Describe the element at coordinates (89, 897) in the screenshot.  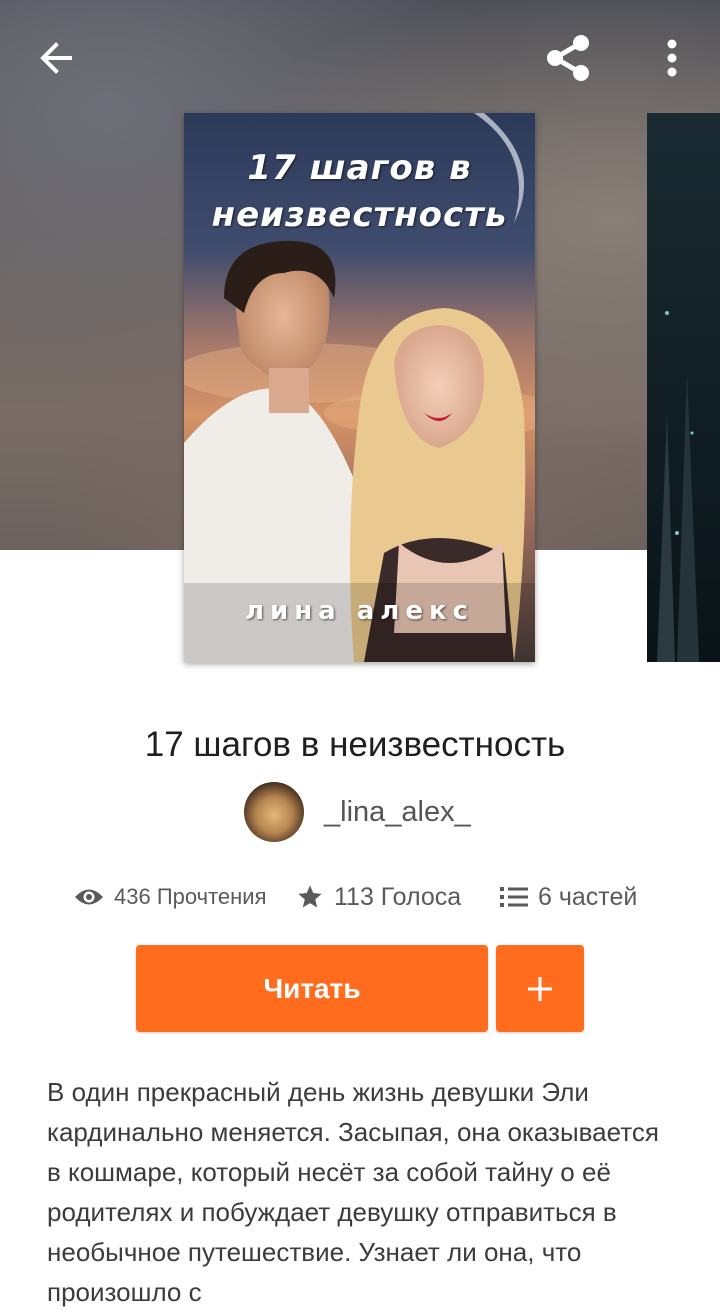
I see `eye-icon` at that location.